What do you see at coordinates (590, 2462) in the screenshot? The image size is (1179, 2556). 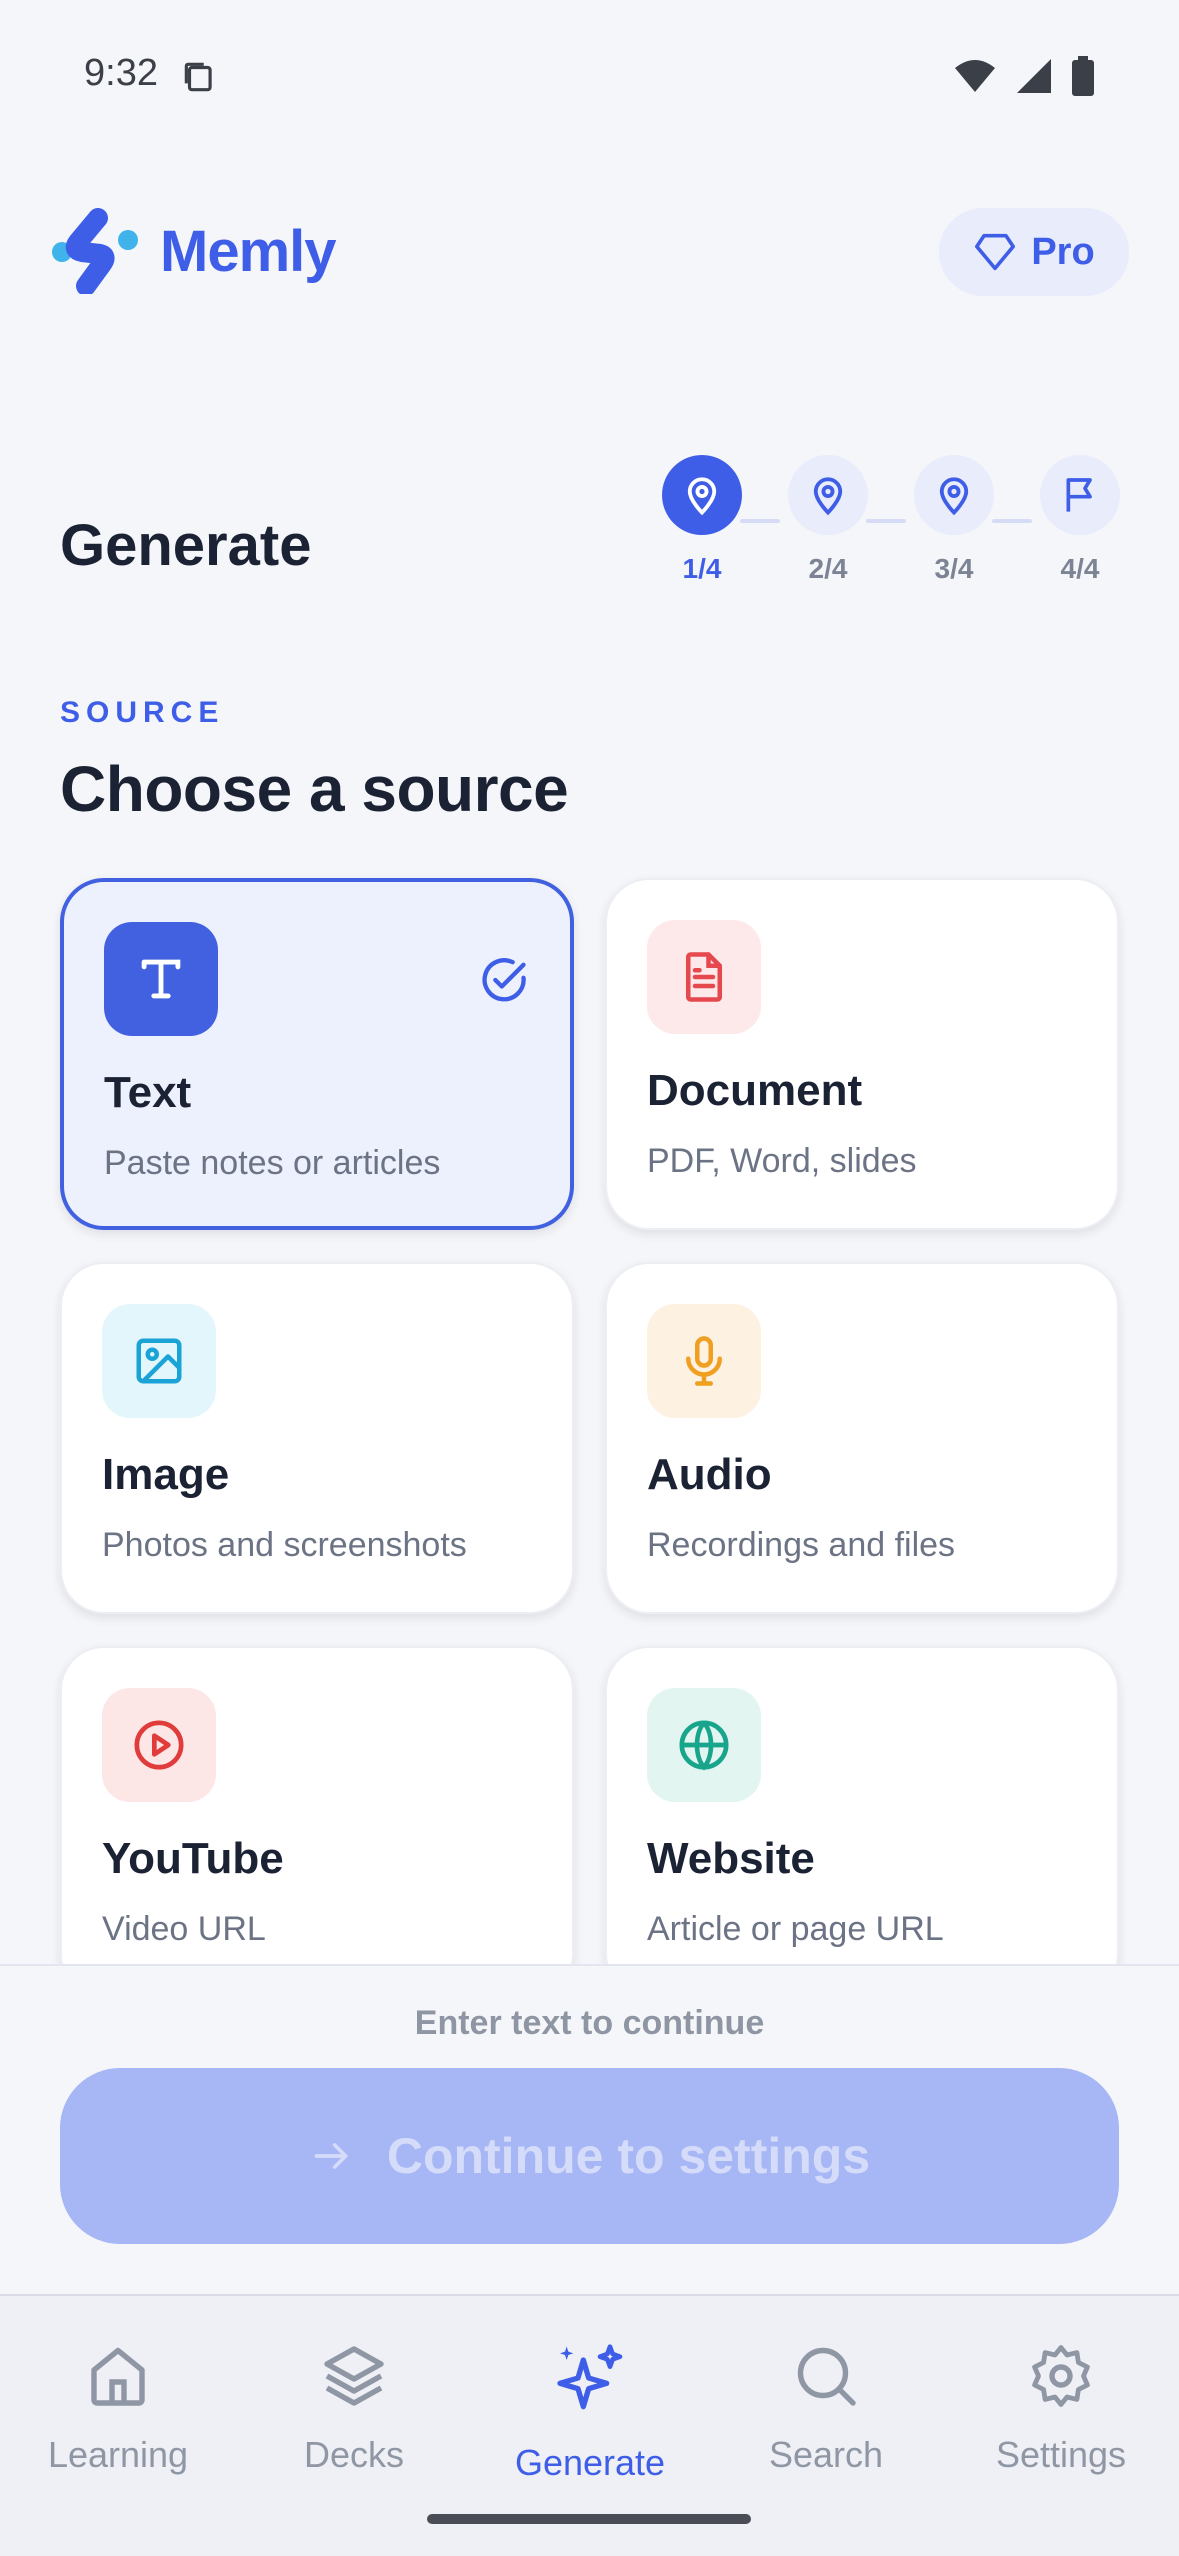 I see `tab-label: Generate` at bounding box center [590, 2462].